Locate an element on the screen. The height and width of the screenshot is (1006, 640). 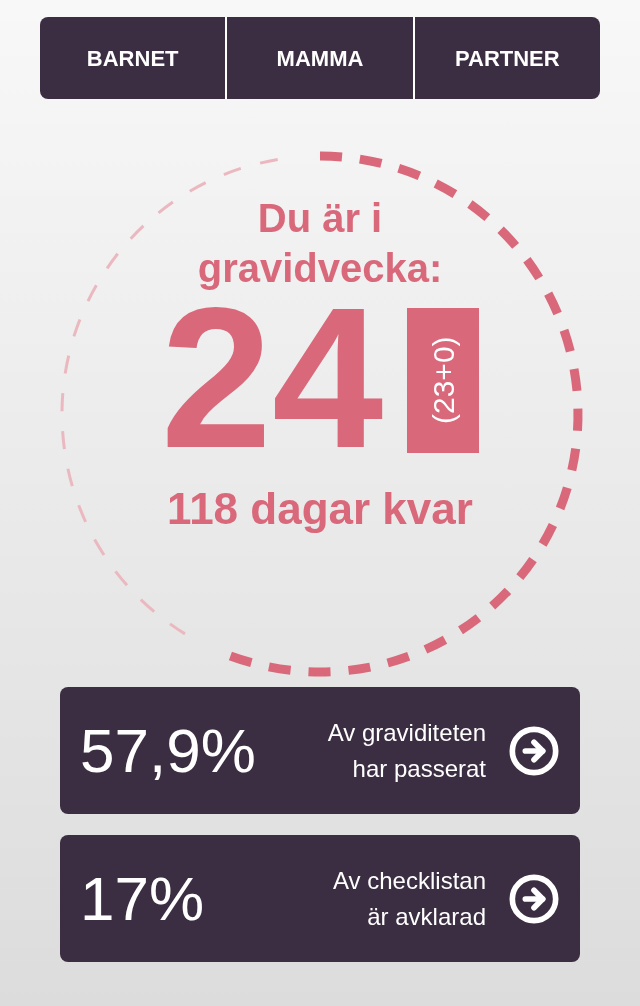
stat-card: 17% Av checklistan är avklarad is located at coordinates (320, 898).